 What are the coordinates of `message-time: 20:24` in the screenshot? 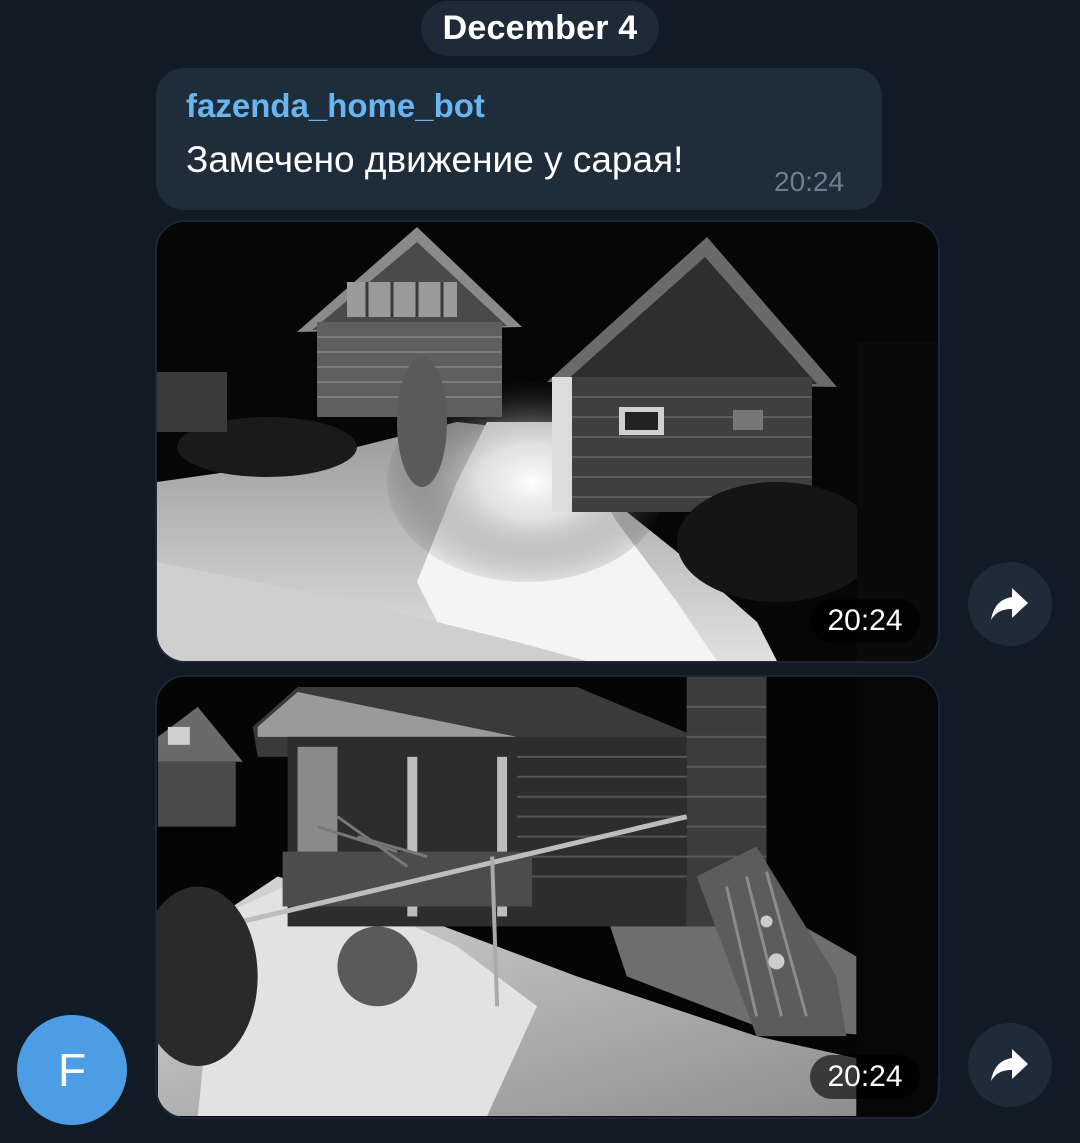 It's located at (809, 181).